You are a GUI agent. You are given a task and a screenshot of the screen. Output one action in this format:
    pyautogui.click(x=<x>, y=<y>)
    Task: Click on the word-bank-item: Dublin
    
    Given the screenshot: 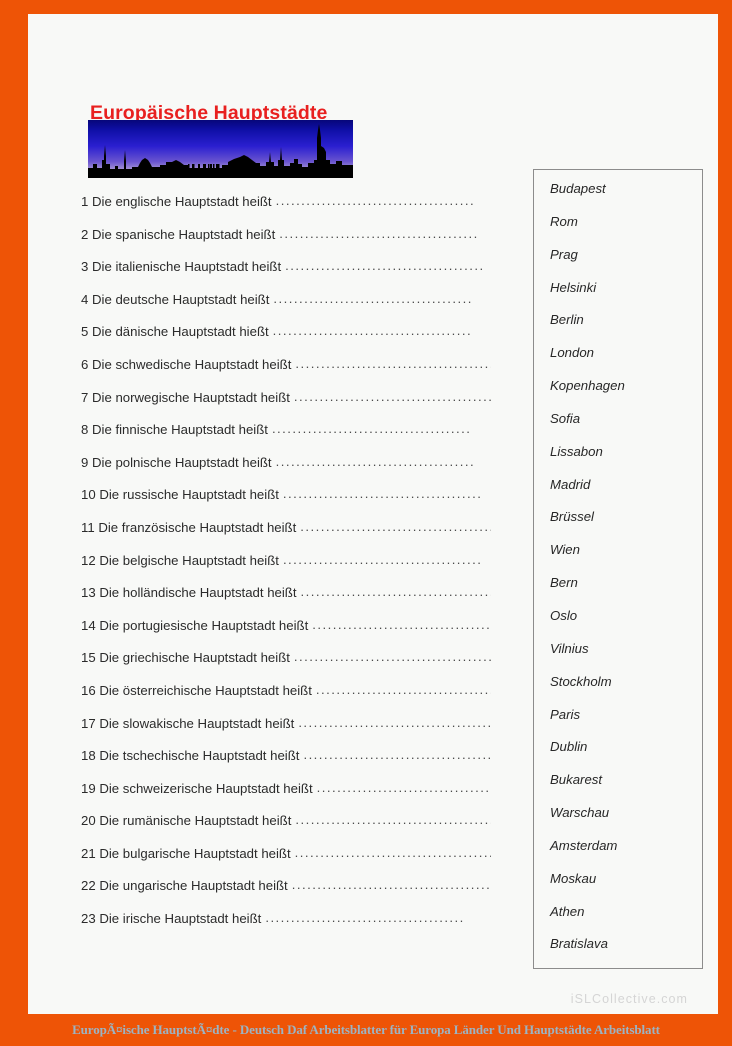 What is the action you would take?
    pyautogui.click(x=626, y=756)
    